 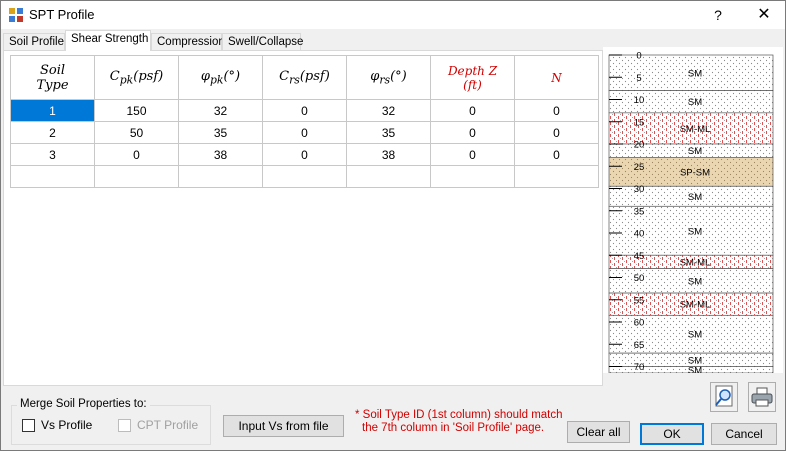 What do you see at coordinates (639, 100) in the screenshot?
I see `depth-tick-label: 10` at bounding box center [639, 100].